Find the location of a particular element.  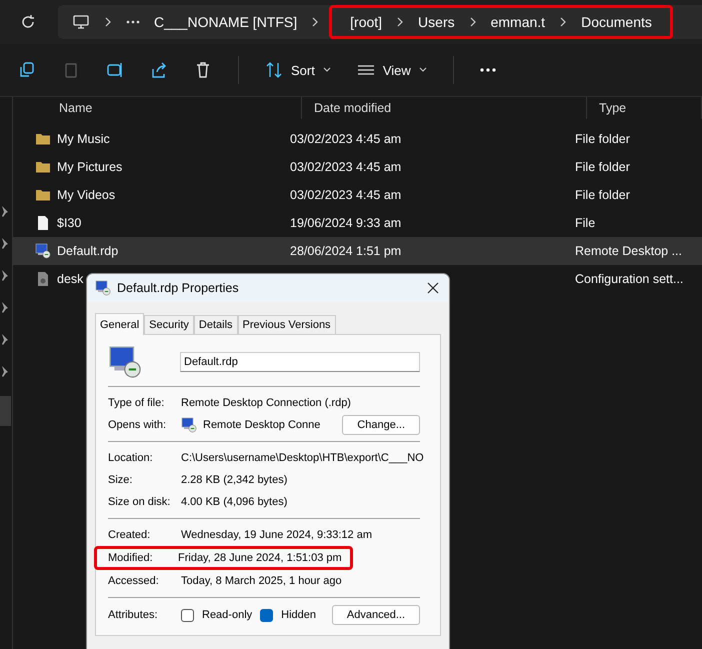

property-value: Friday, 28 June 2024, 1:51:03 pm is located at coordinates (260, 558).